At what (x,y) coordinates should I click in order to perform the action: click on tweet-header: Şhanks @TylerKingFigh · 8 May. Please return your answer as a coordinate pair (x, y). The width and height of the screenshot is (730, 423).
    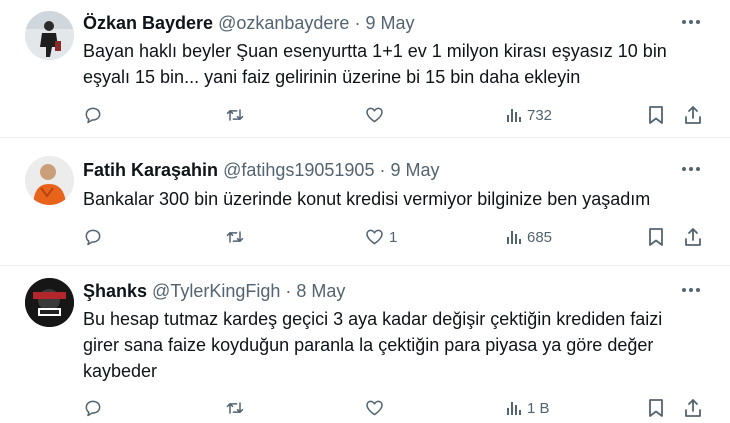
    Looking at the image, I should click on (214, 291).